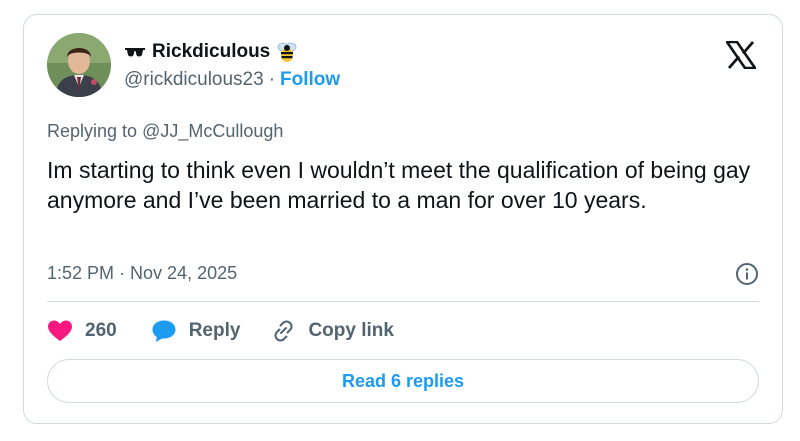  Describe the element at coordinates (142, 273) in the screenshot. I see `tweet-timestamp: 1:52 PM · Nov 24, 2025` at that location.